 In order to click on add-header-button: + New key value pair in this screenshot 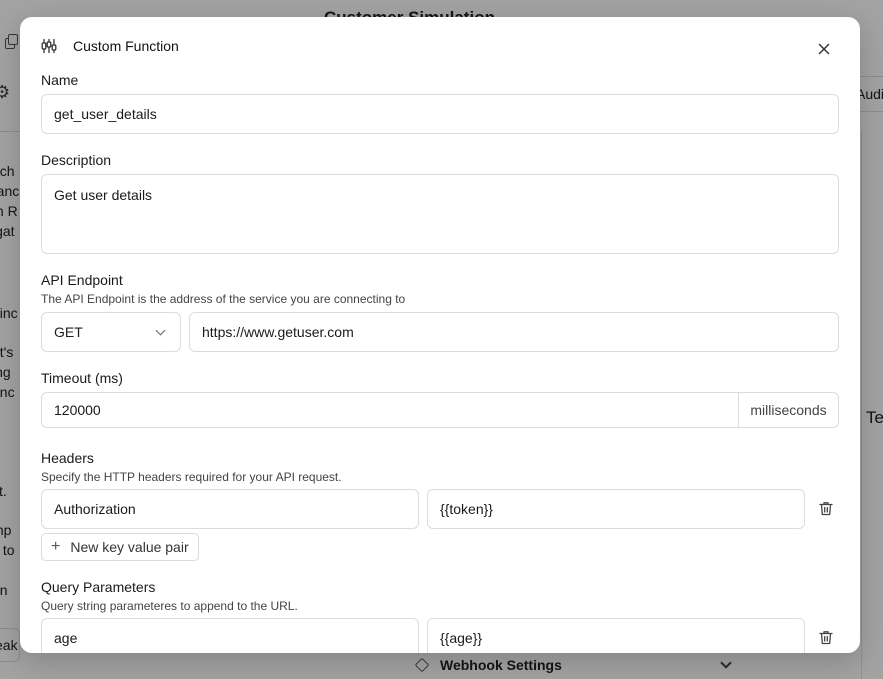, I will do `click(120, 547)`.